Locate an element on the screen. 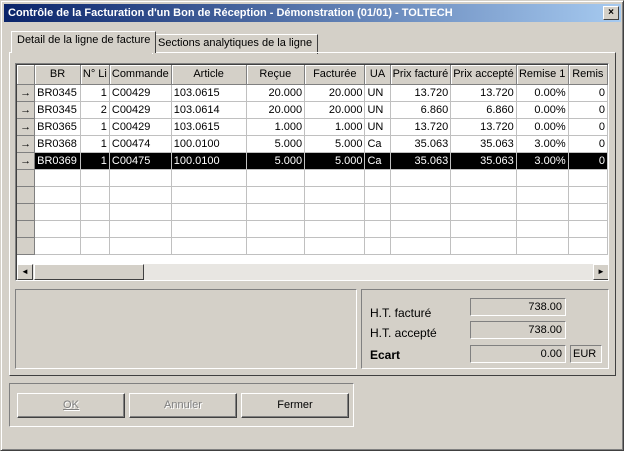 This screenshot has height=451, width=624. tab-sections-label: Sections analytiques de la ligne is located at coordinates (235, 43).